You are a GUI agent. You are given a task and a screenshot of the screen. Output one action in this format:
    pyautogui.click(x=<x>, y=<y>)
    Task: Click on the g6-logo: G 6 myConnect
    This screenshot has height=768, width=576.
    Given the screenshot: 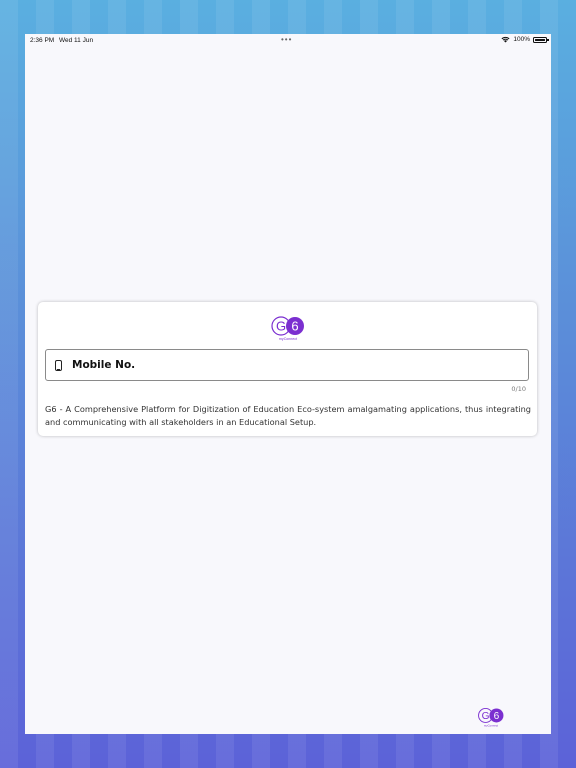 What is the action you would take?
    pyautogui.click(x=287, y=328)
    